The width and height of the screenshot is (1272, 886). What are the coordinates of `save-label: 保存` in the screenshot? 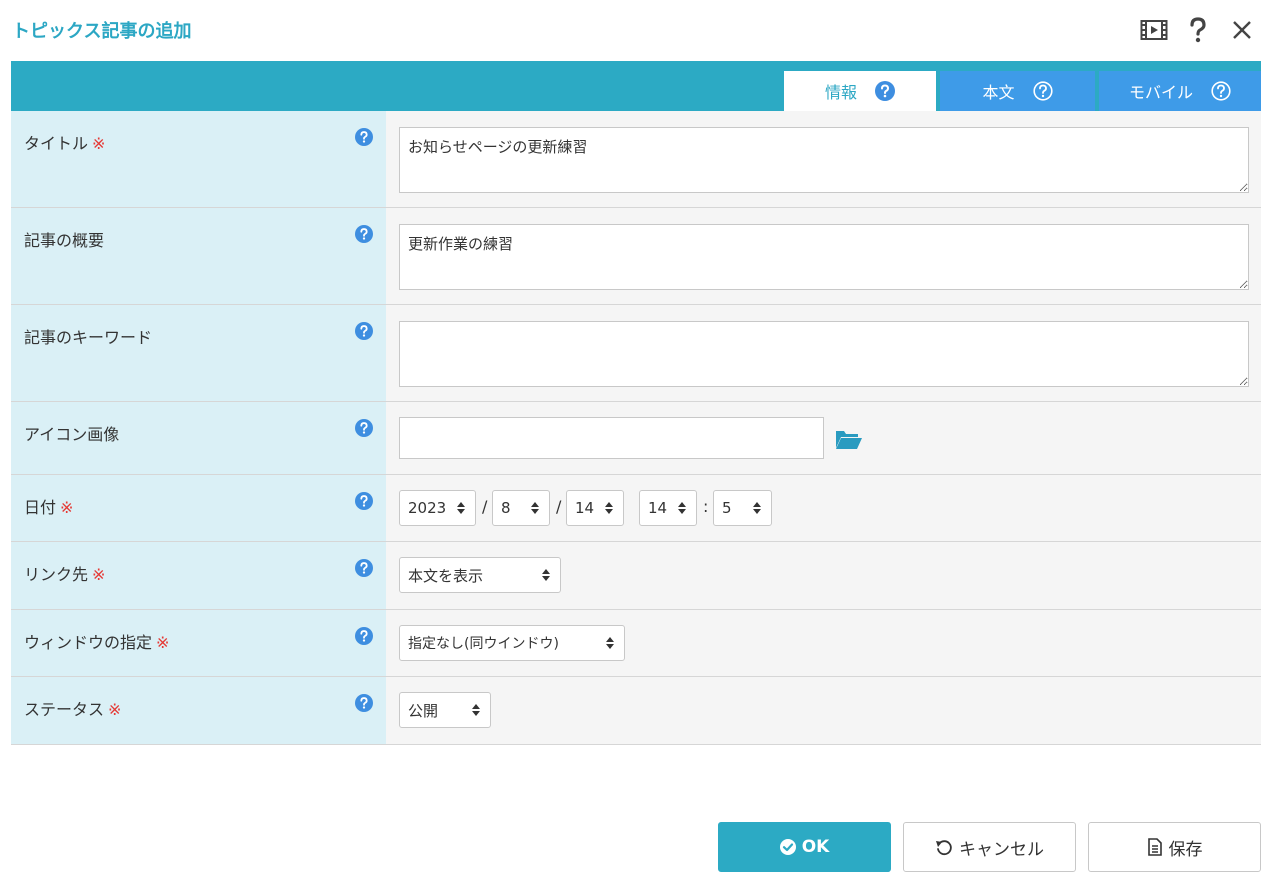 It's located at (1185, 849).